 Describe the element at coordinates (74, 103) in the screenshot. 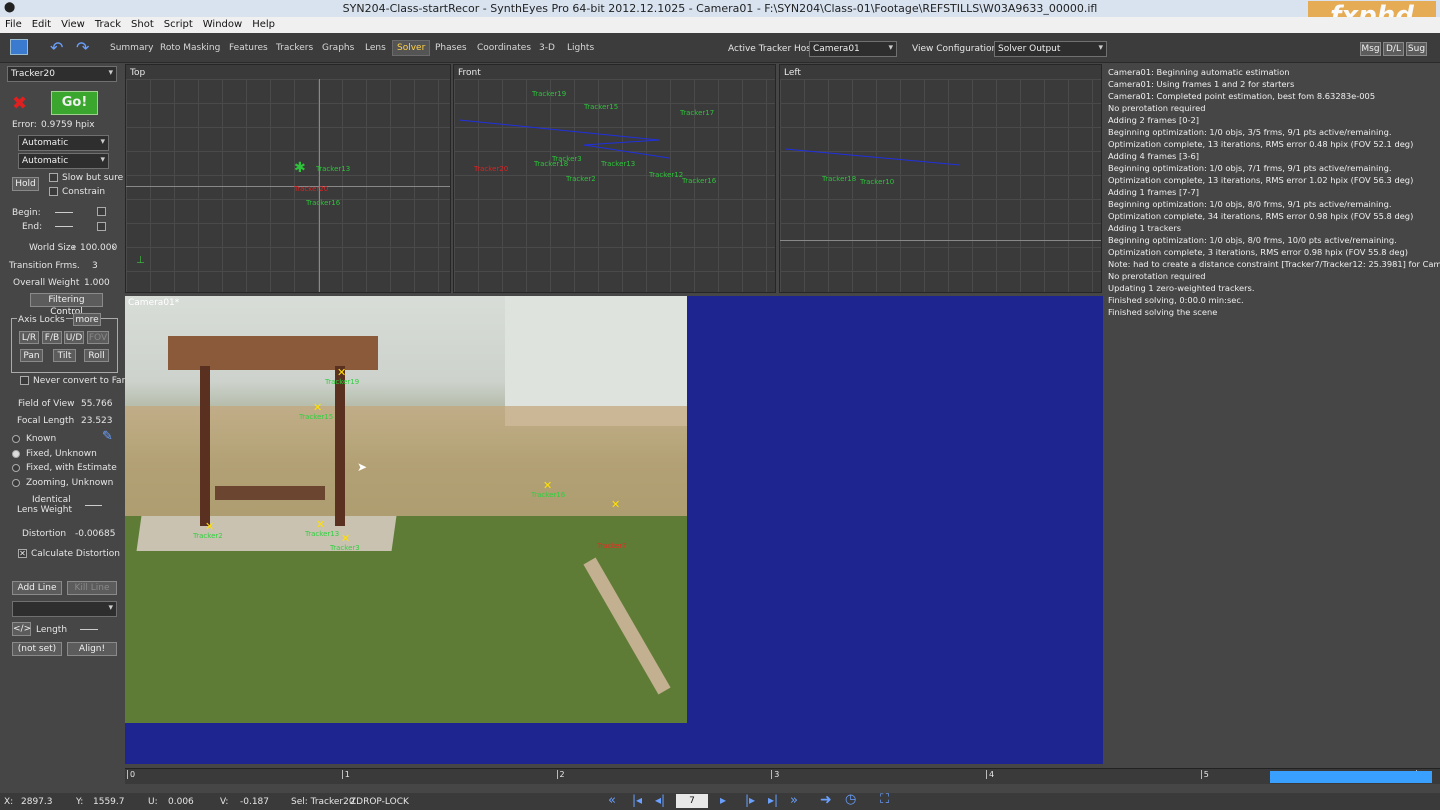

I see `go-button: Go!` at that location.